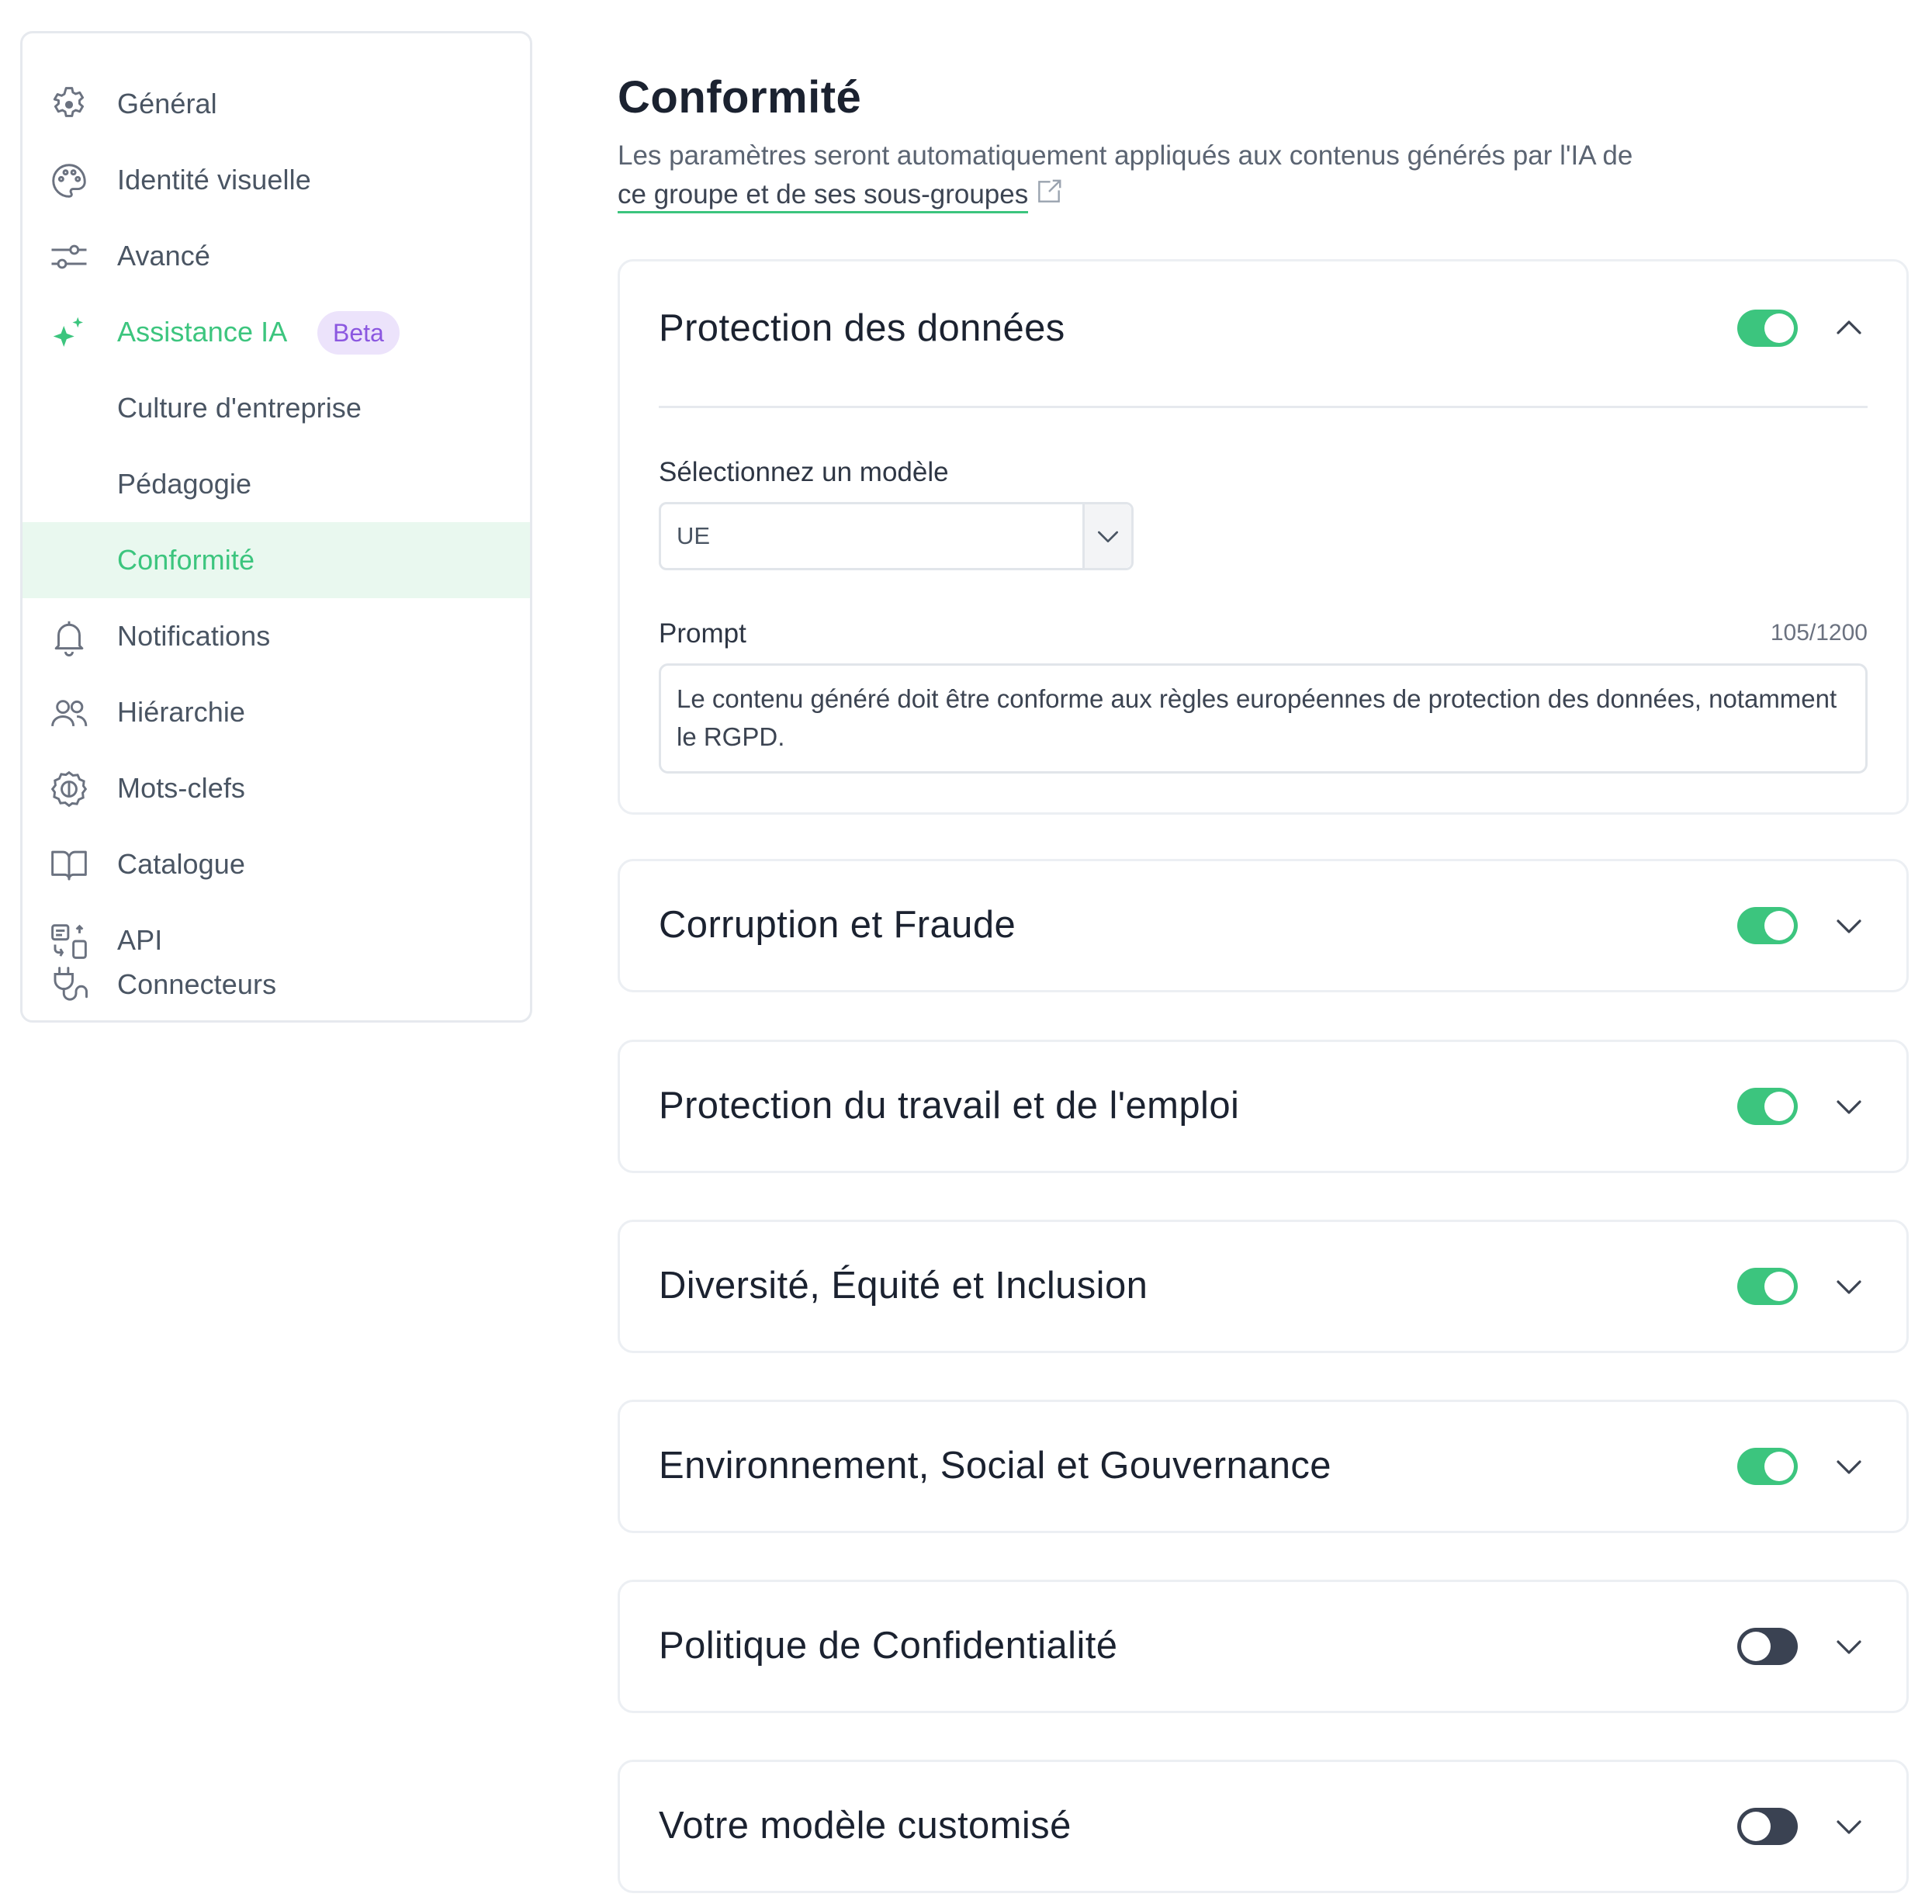 The image size is (1932, 1904). What do you see at coordinates (276, 864) in the screenshot?
I see `sidebar-item-catalogue: Catalogue` at bounding box center [276, 864].